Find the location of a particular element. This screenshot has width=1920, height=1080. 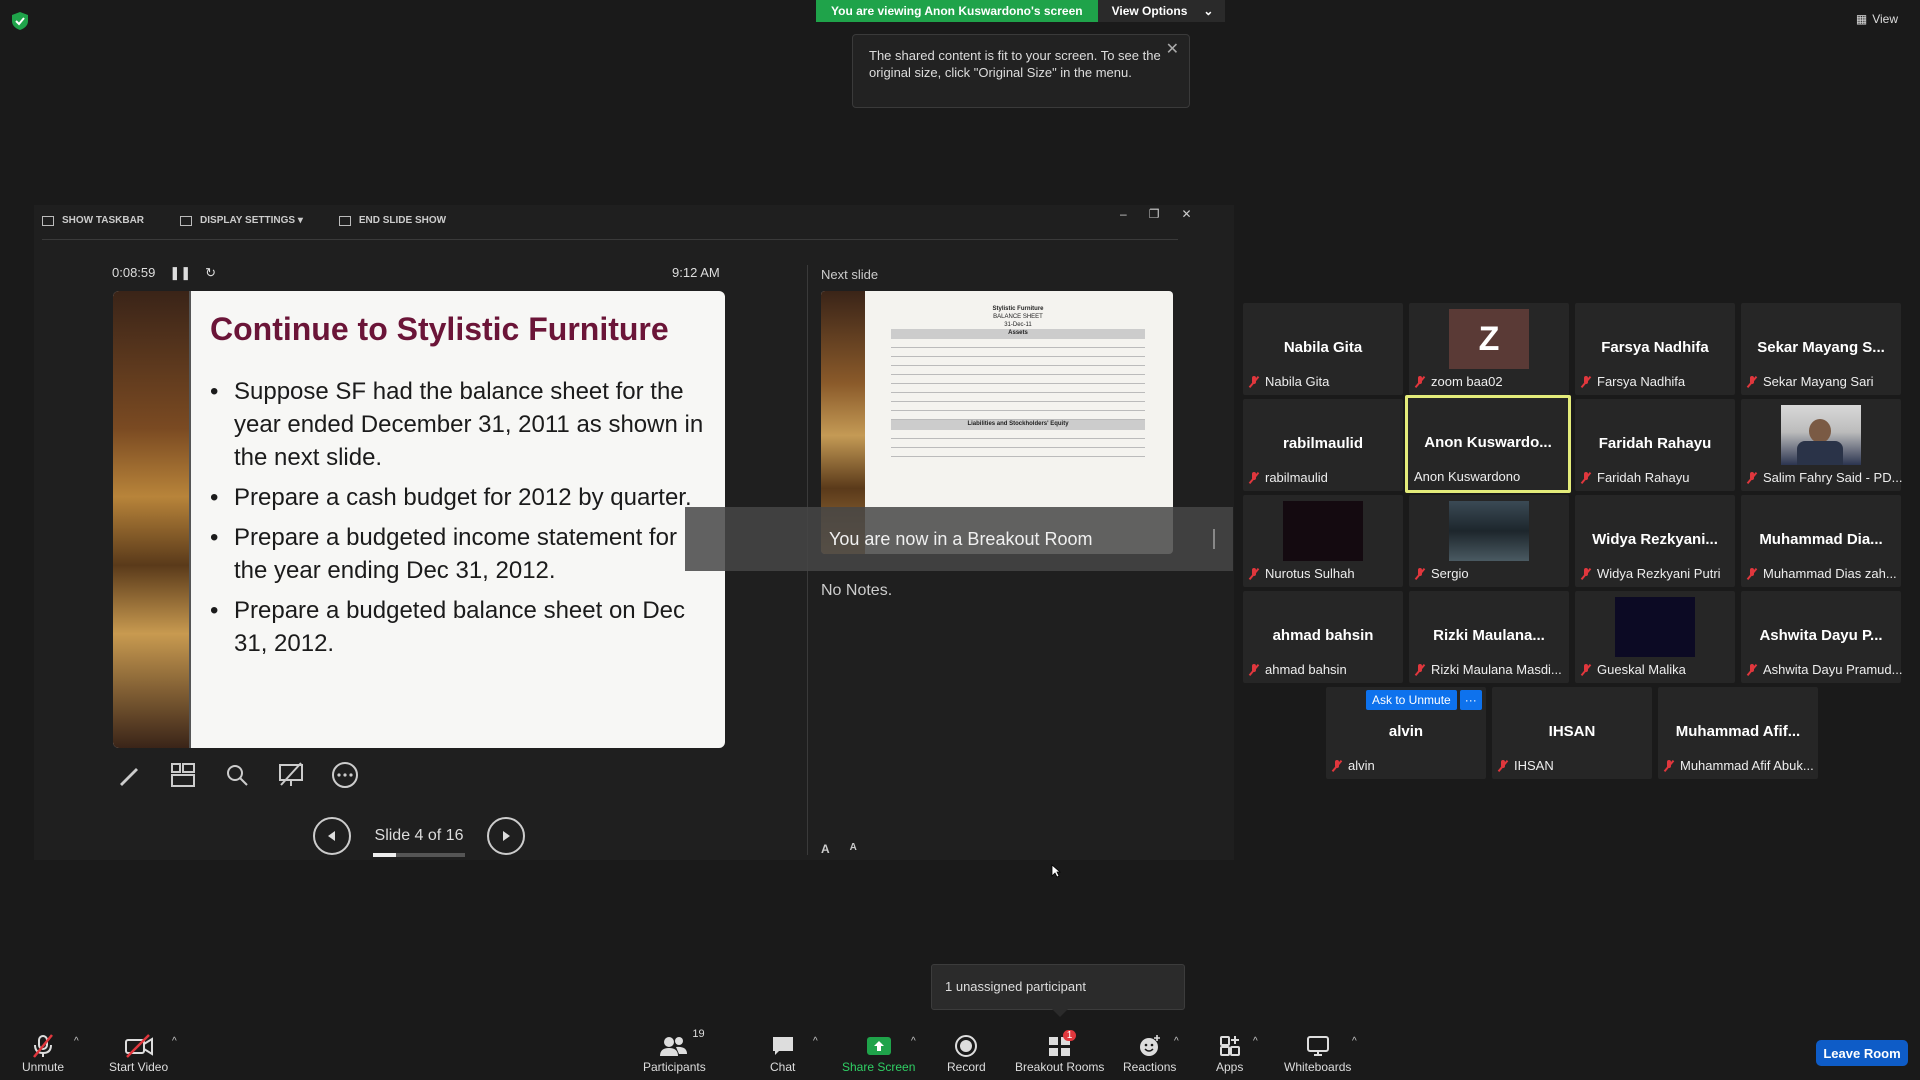

pause-icon: ❚❚ is located at coordinates (180, 273).